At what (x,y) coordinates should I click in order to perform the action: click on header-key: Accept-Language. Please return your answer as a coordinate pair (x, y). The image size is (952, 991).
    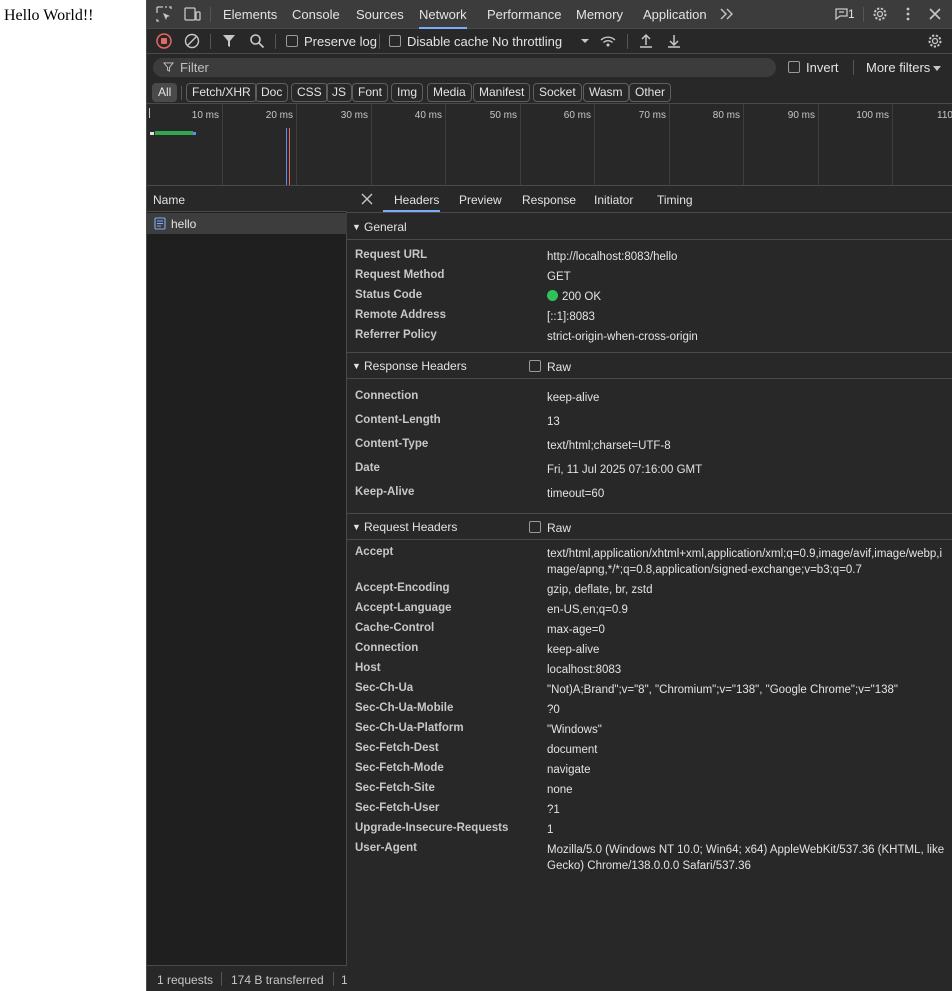
    Looking at the image, I should click on (403, 608).